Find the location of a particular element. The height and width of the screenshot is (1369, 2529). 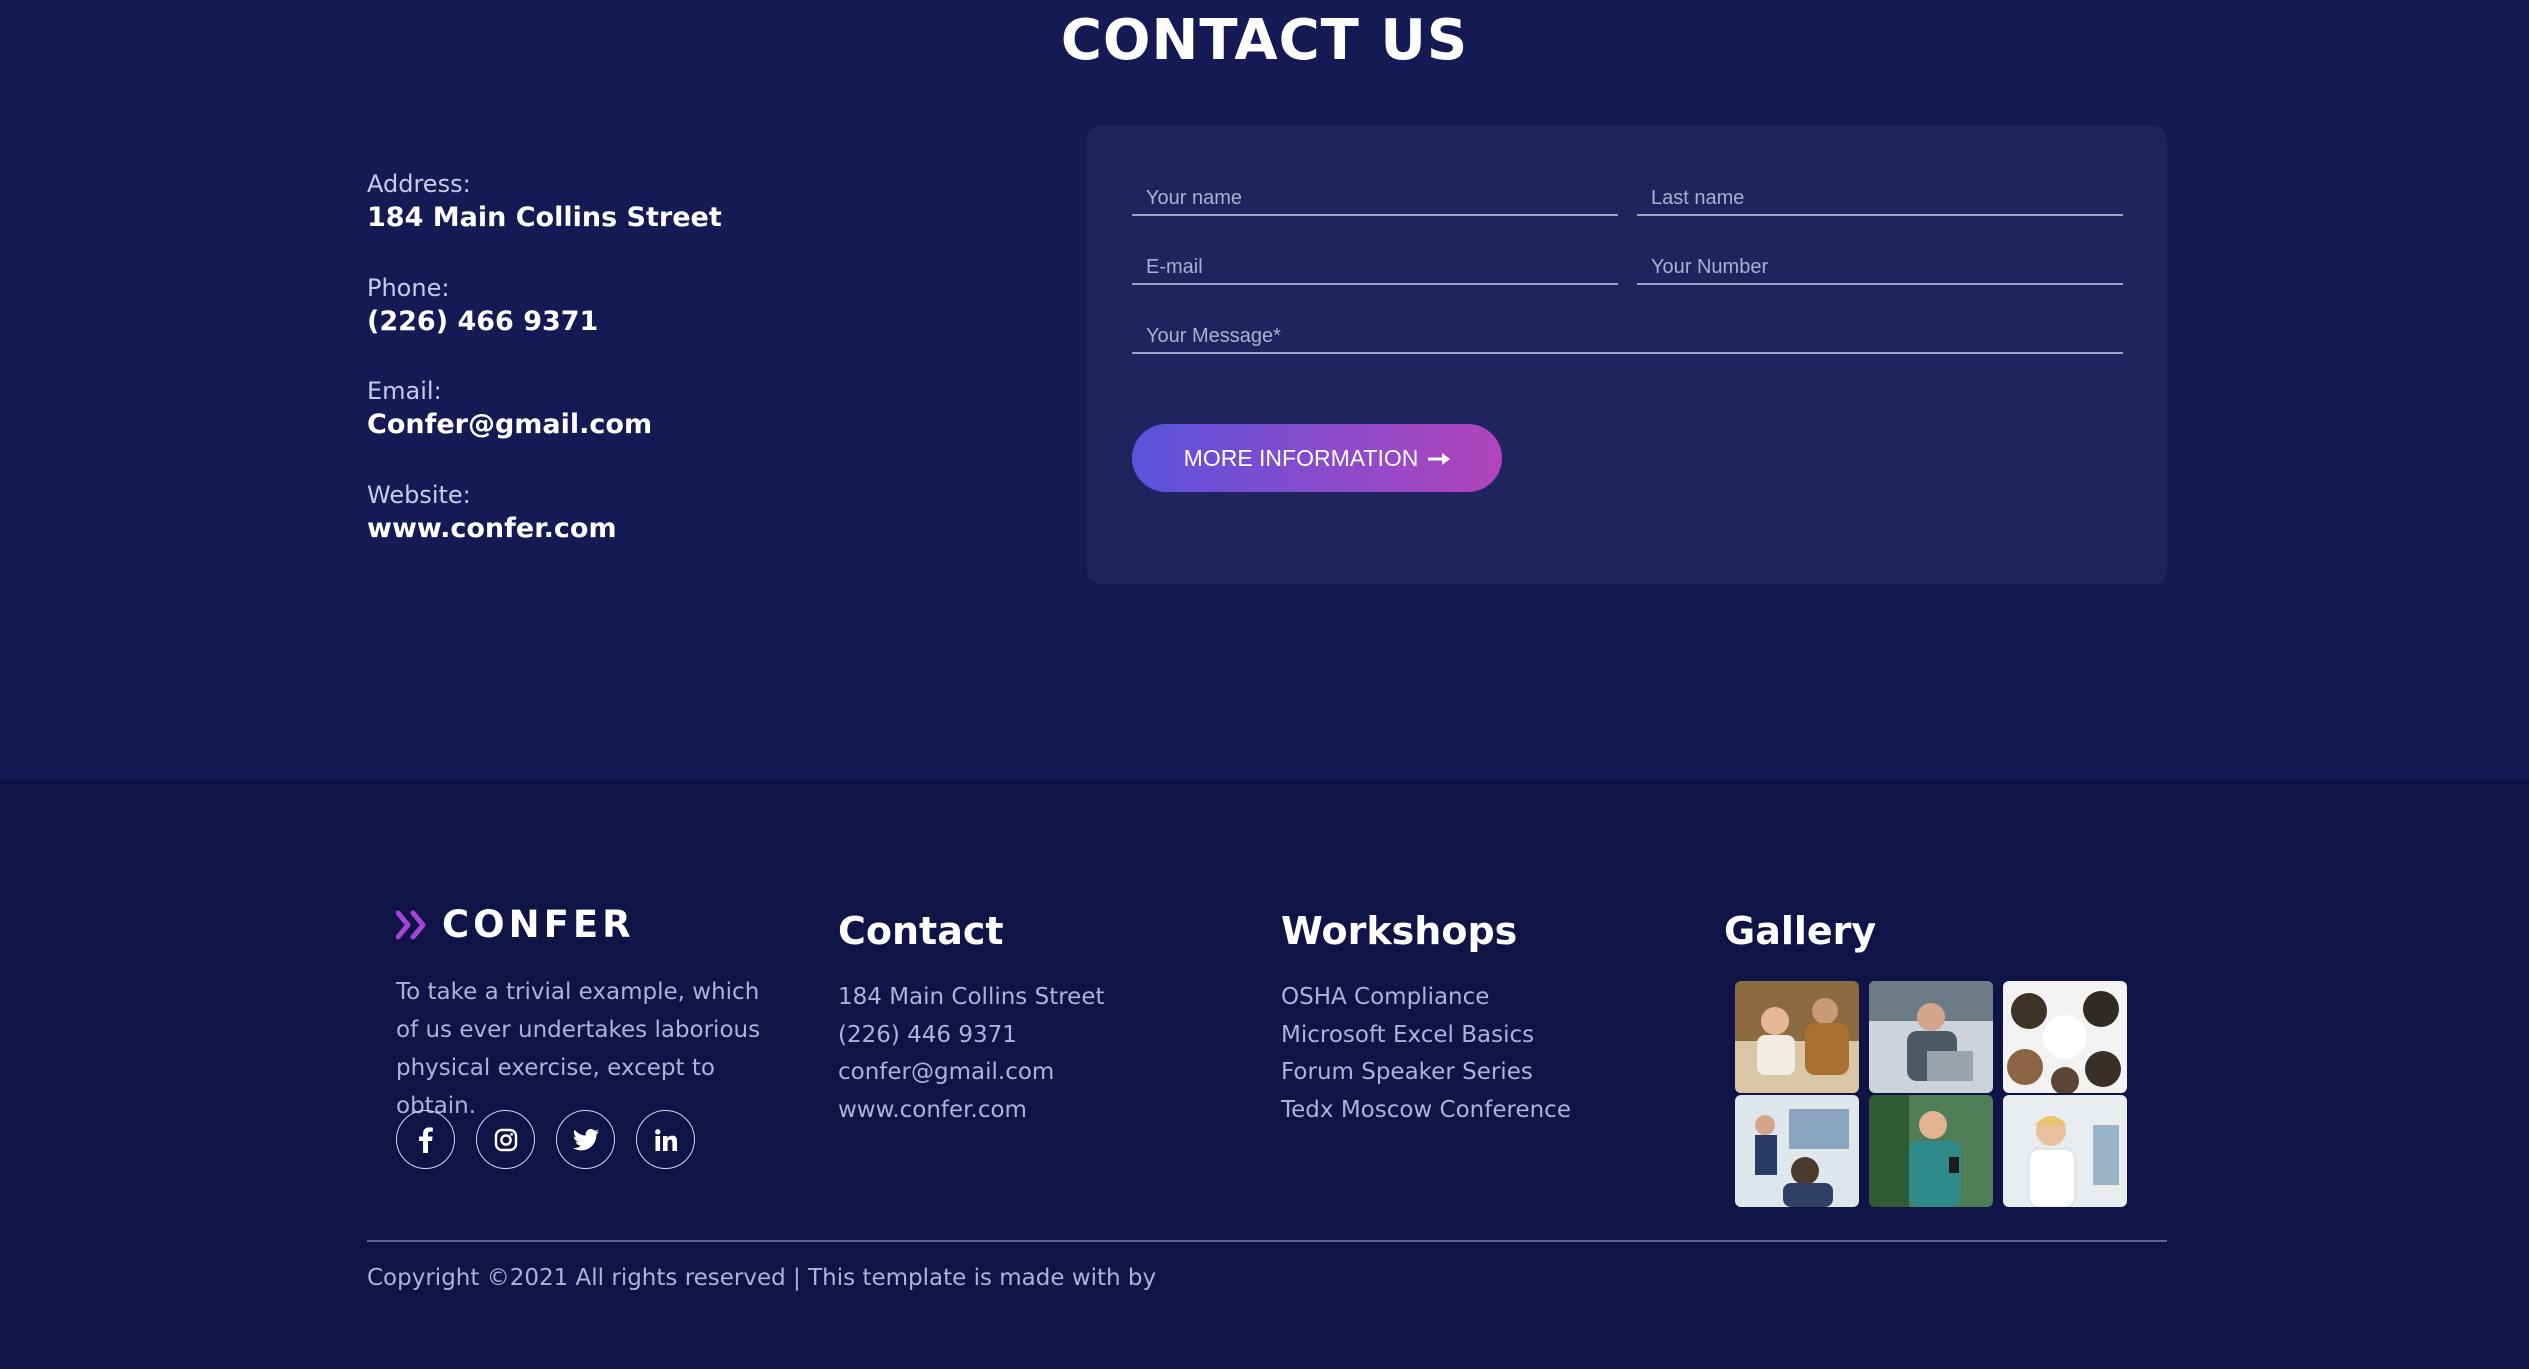

address-label: Address: is located at coordinates (419, 184).